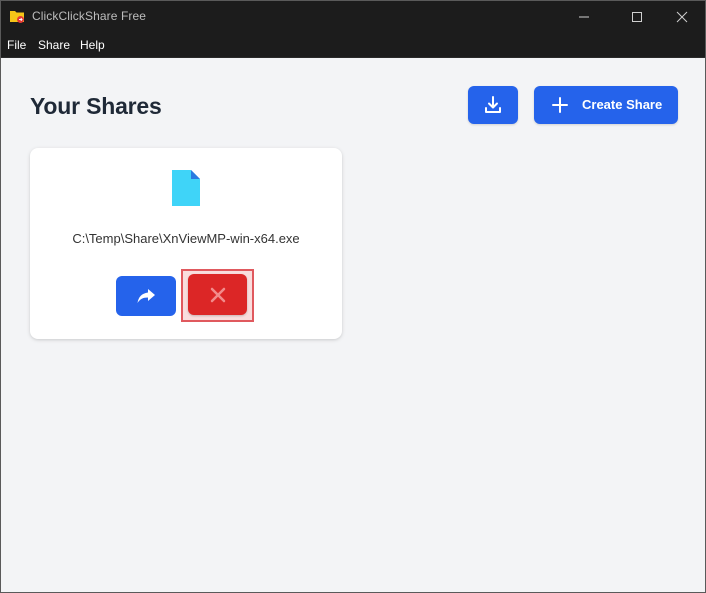 Image resolution: width=706 pixels, height=593 pixels. What do you see at coordinates (89, 16) in the screenshot?
I see `window-title: ClickClickShare Free` at bounding box center [89, 16].